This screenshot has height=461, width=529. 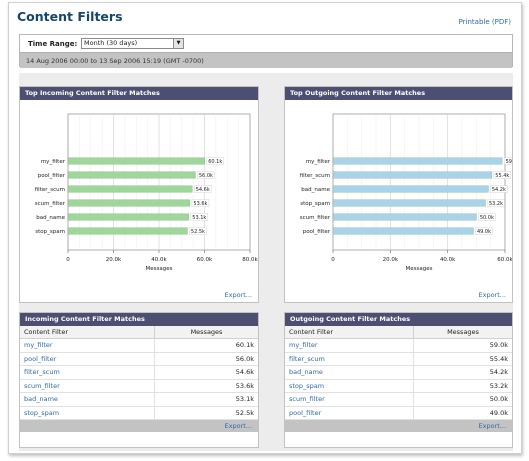 I want to click on chevron-down-icon: ▼, so click(x=178, y=43).